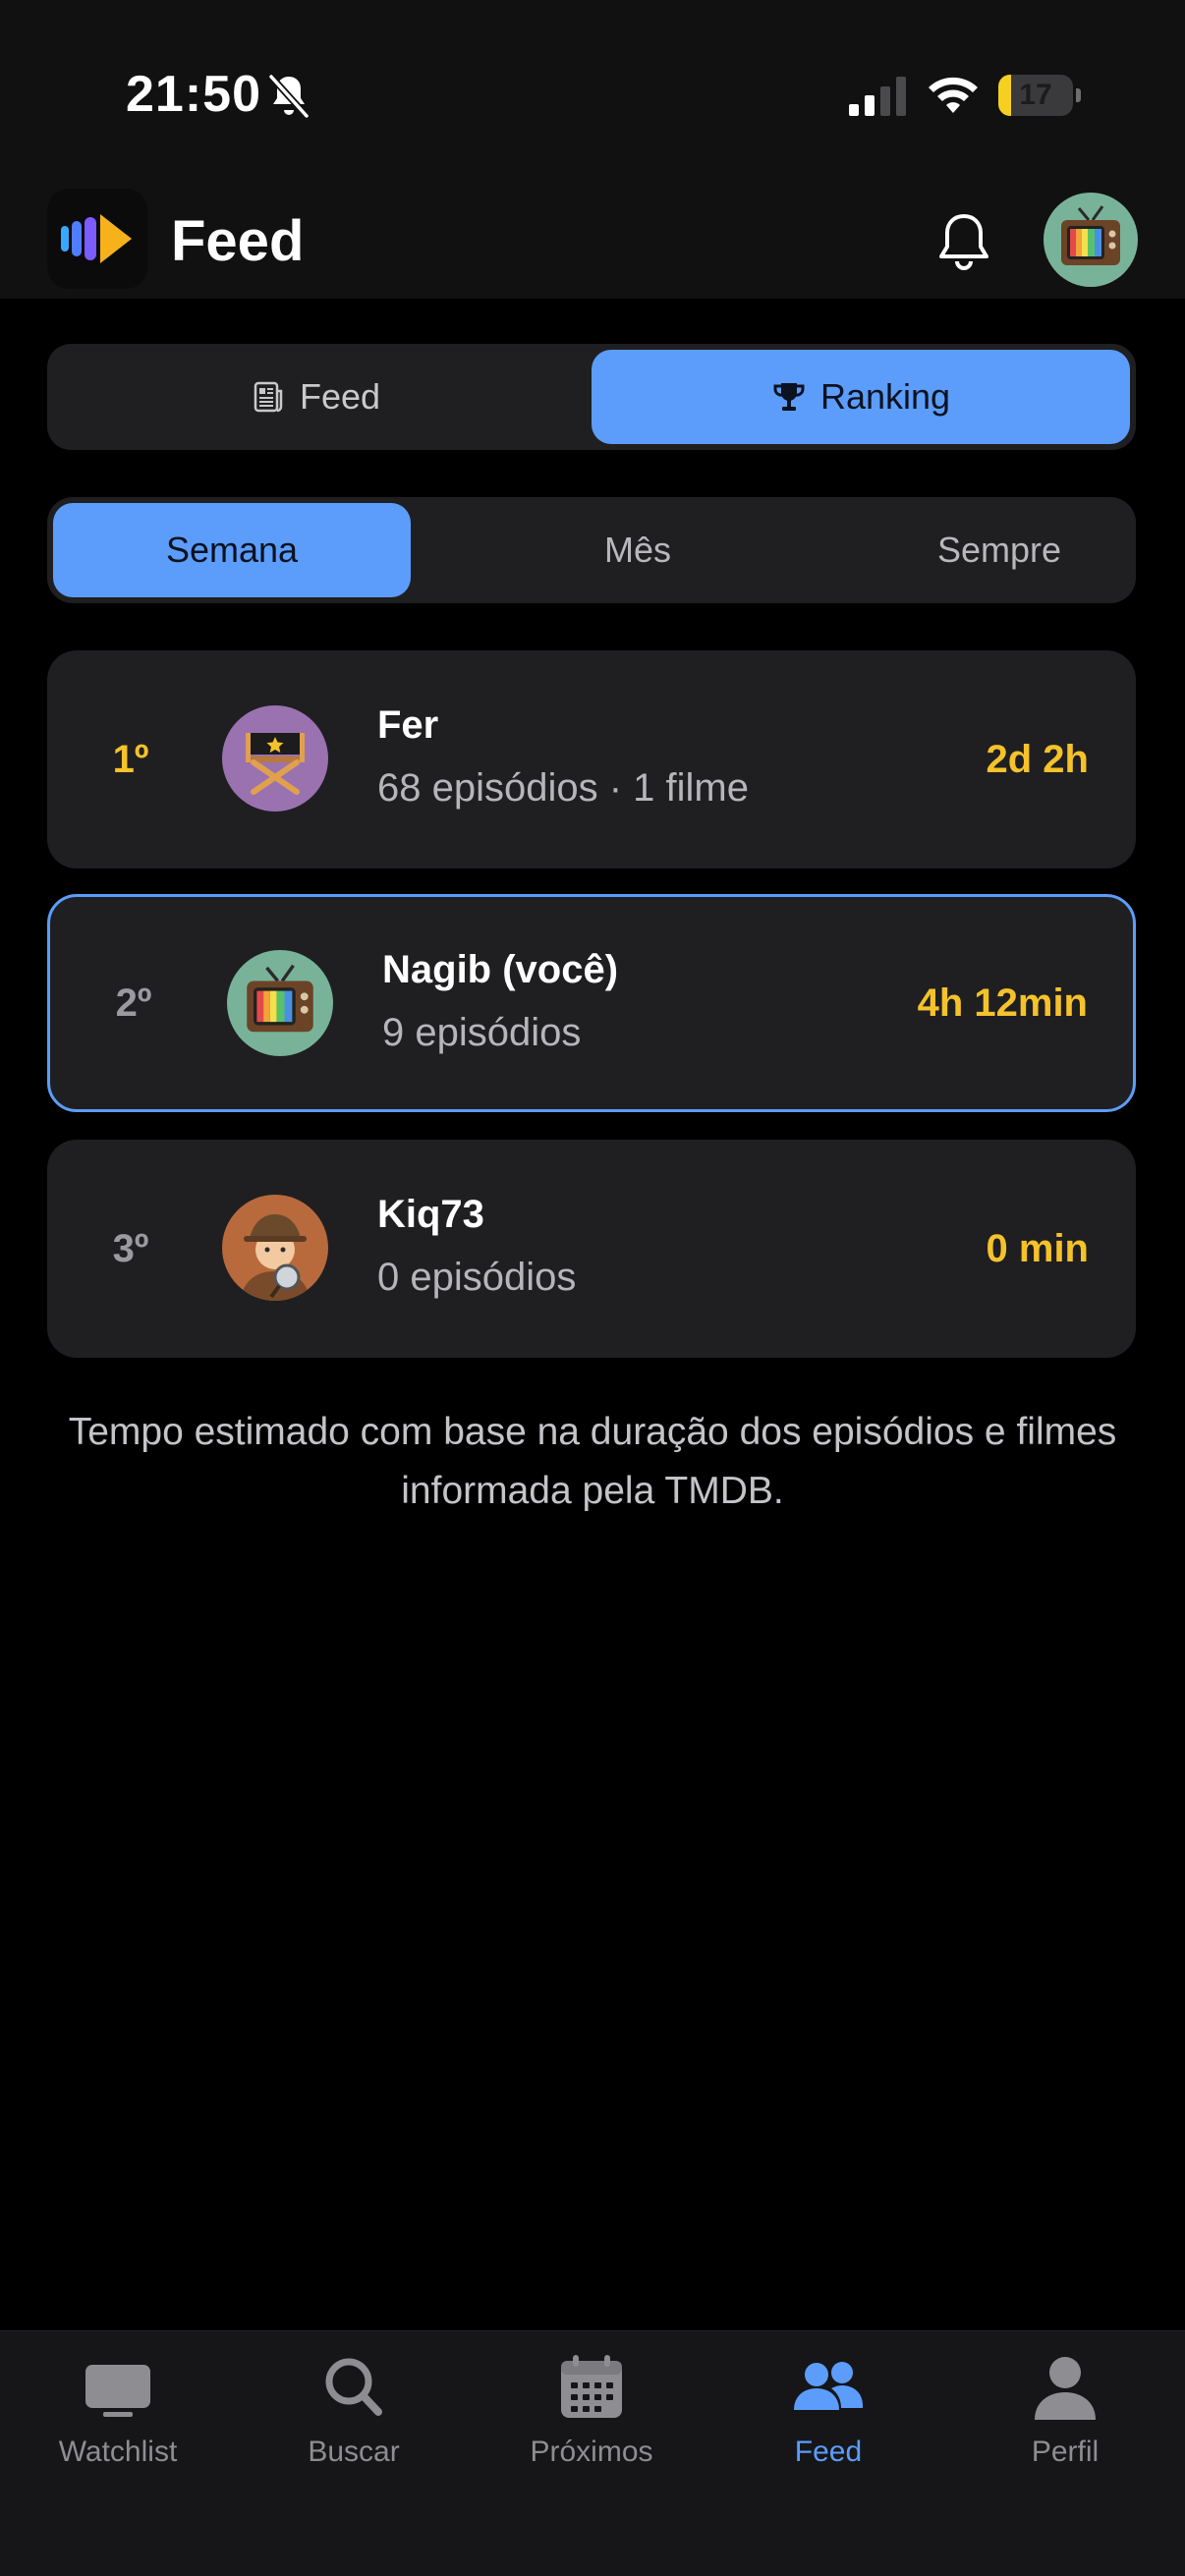 The height and width of the screenshot is (2576, 1185). What do you see at coordinates (289, 96) in the screenshot?
I see `silent-bell-icon` at bounding box center [289, 96].